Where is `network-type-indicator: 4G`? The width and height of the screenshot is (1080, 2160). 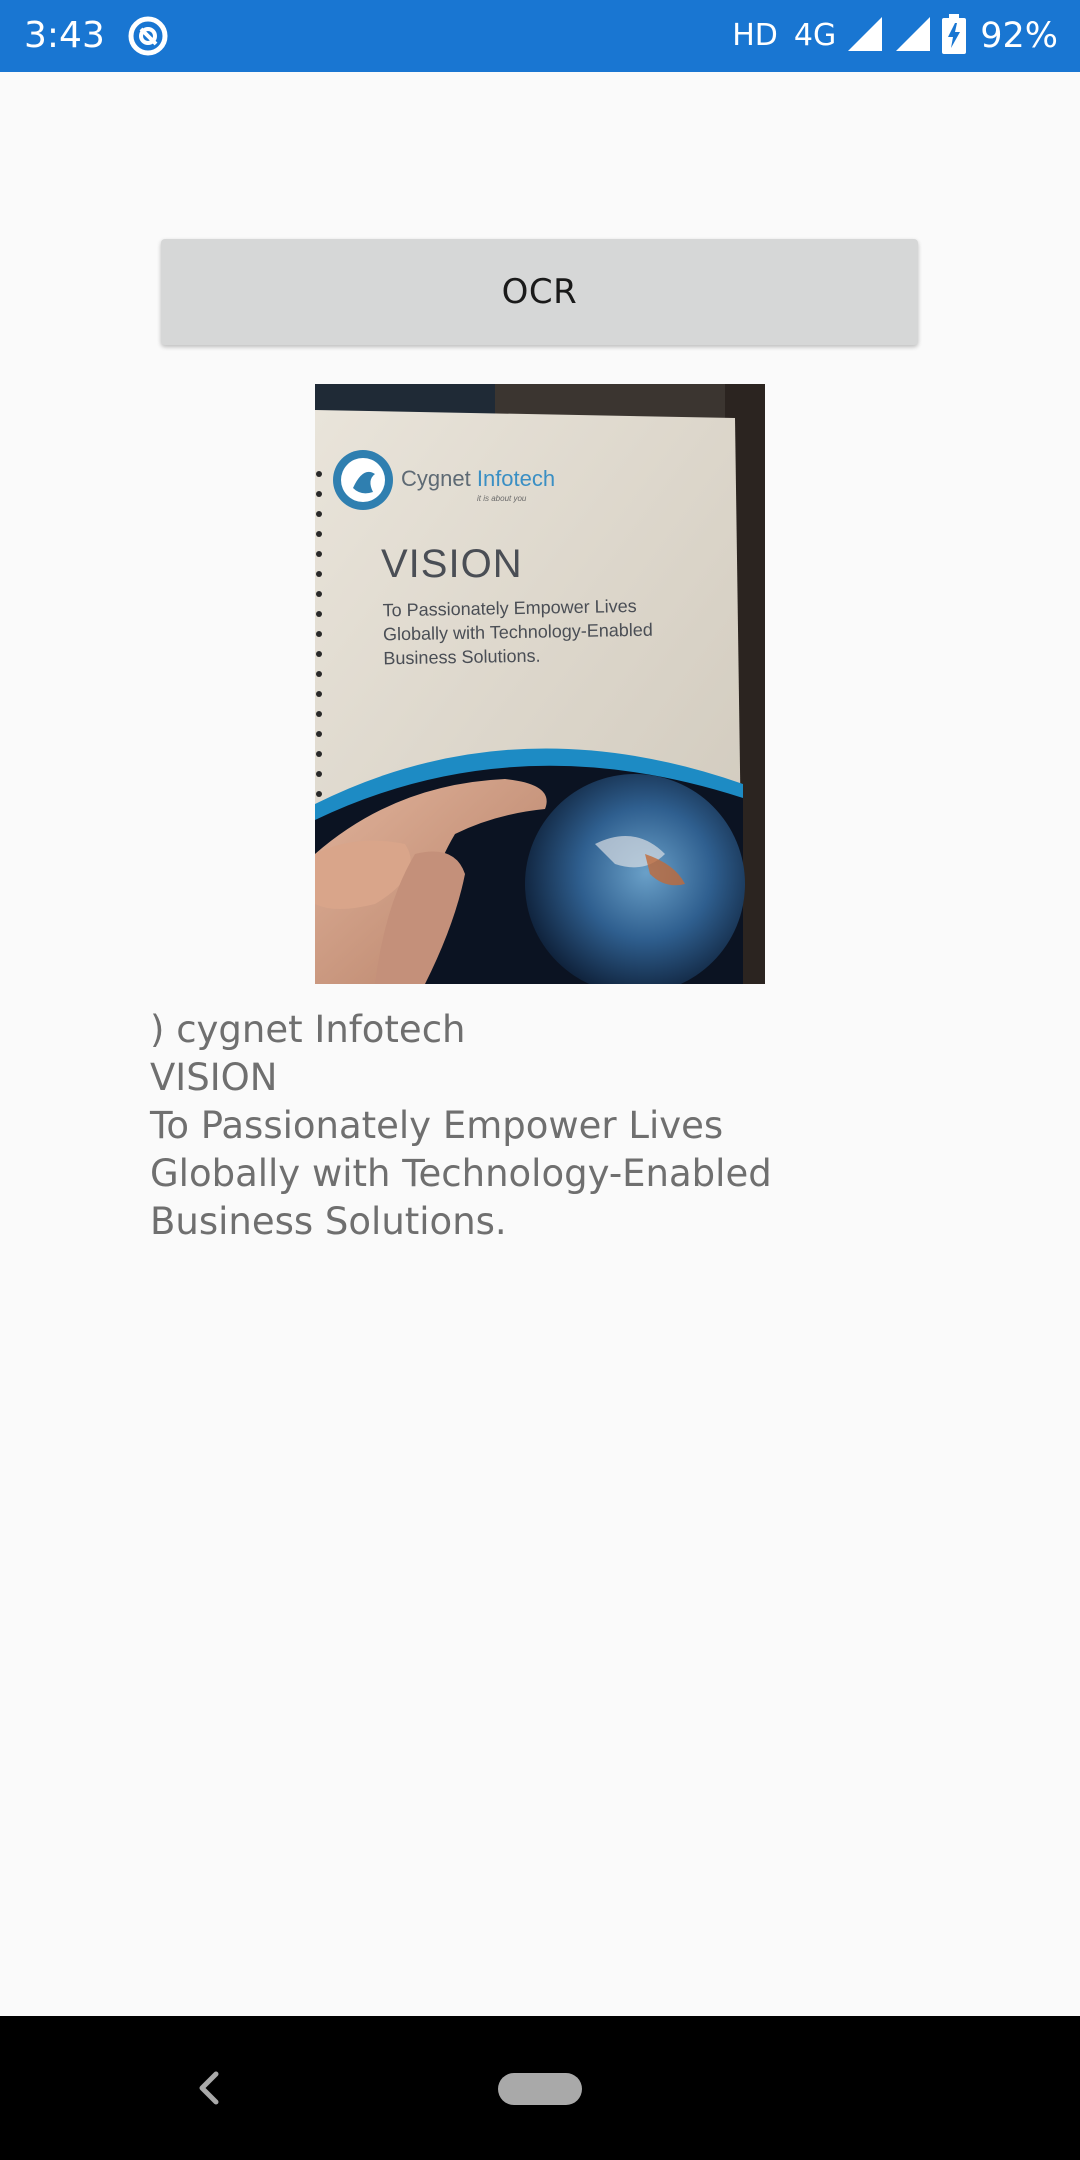
network-type-indicator: 4G is located at coordinates (815, 35).